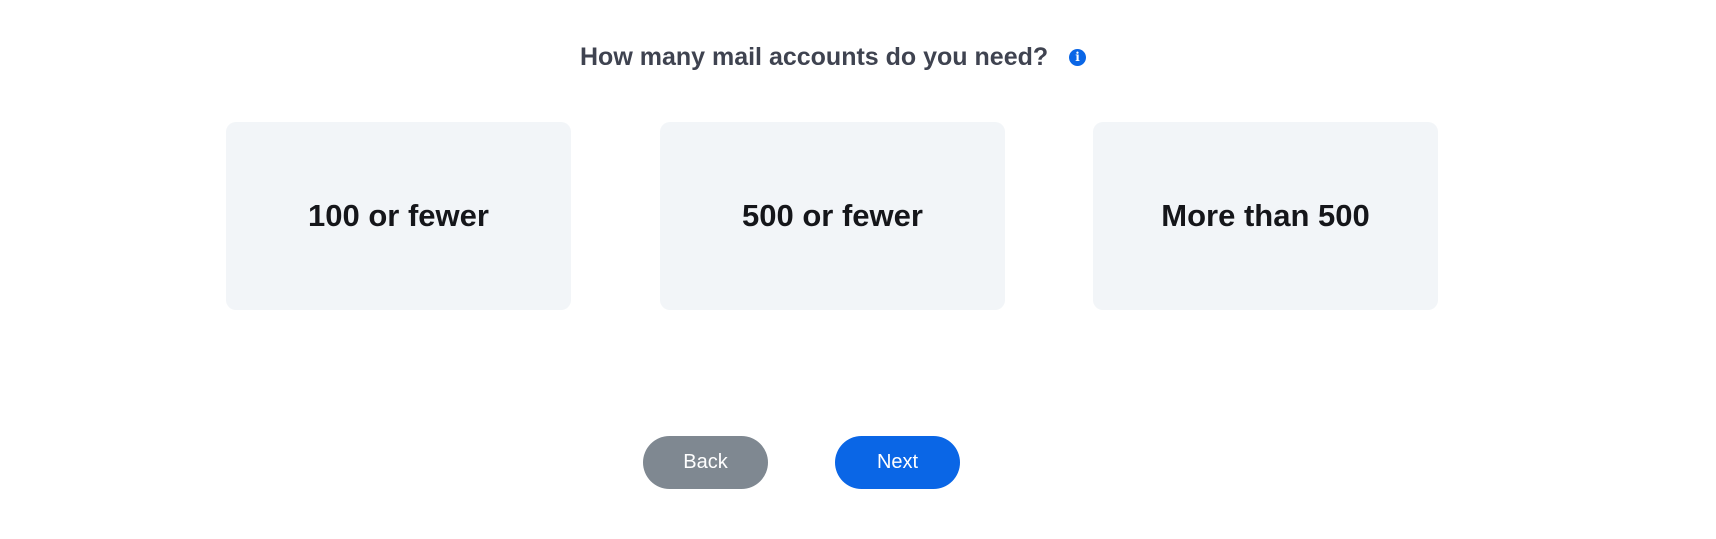 Image resolution: width=1716 pixels, height=539 pixels. I want to click on option-card-more-than-500: More than 500, so click(1265, 216).